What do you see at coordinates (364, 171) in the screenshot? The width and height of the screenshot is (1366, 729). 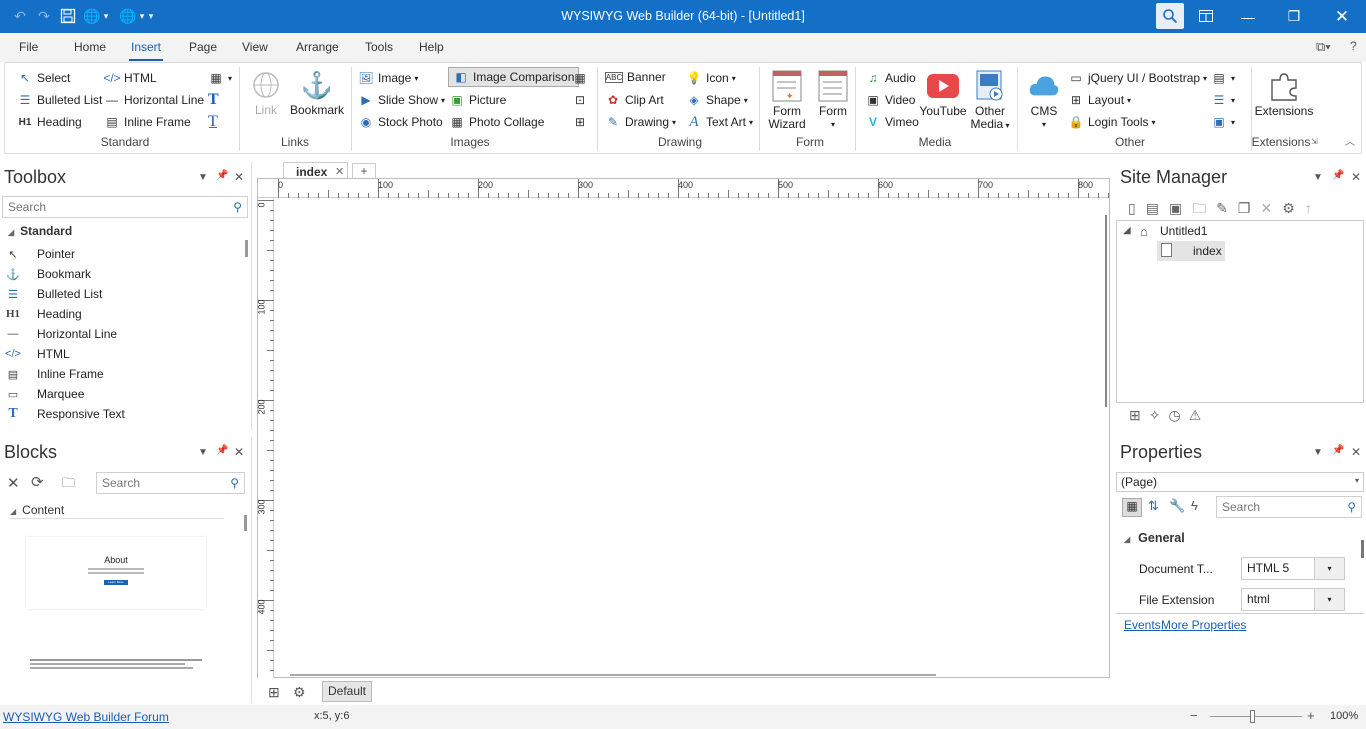 I see `add-tab-button: +` at bounding box center [364, 171].